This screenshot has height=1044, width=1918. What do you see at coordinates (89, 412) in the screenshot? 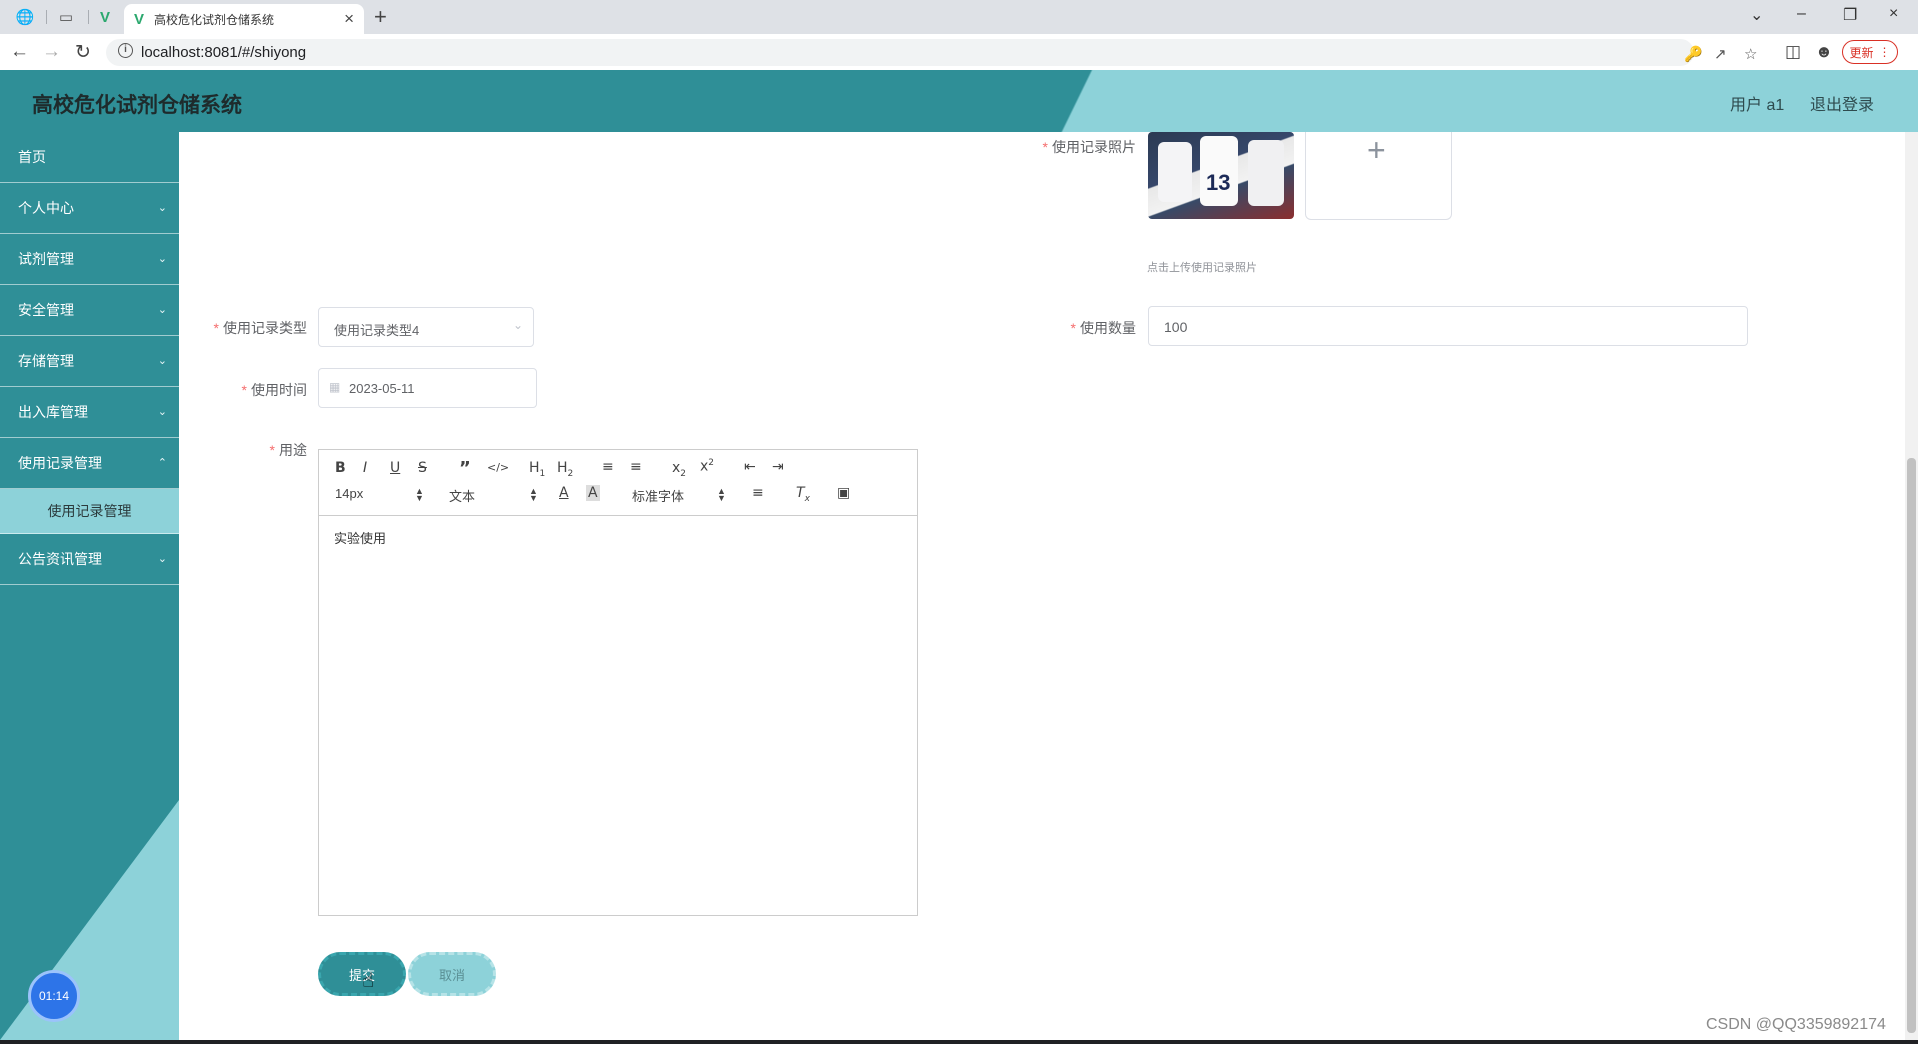
I see `sidebar-item-inout: 出入库管理 ⌄` at bounding box center [89, 412].